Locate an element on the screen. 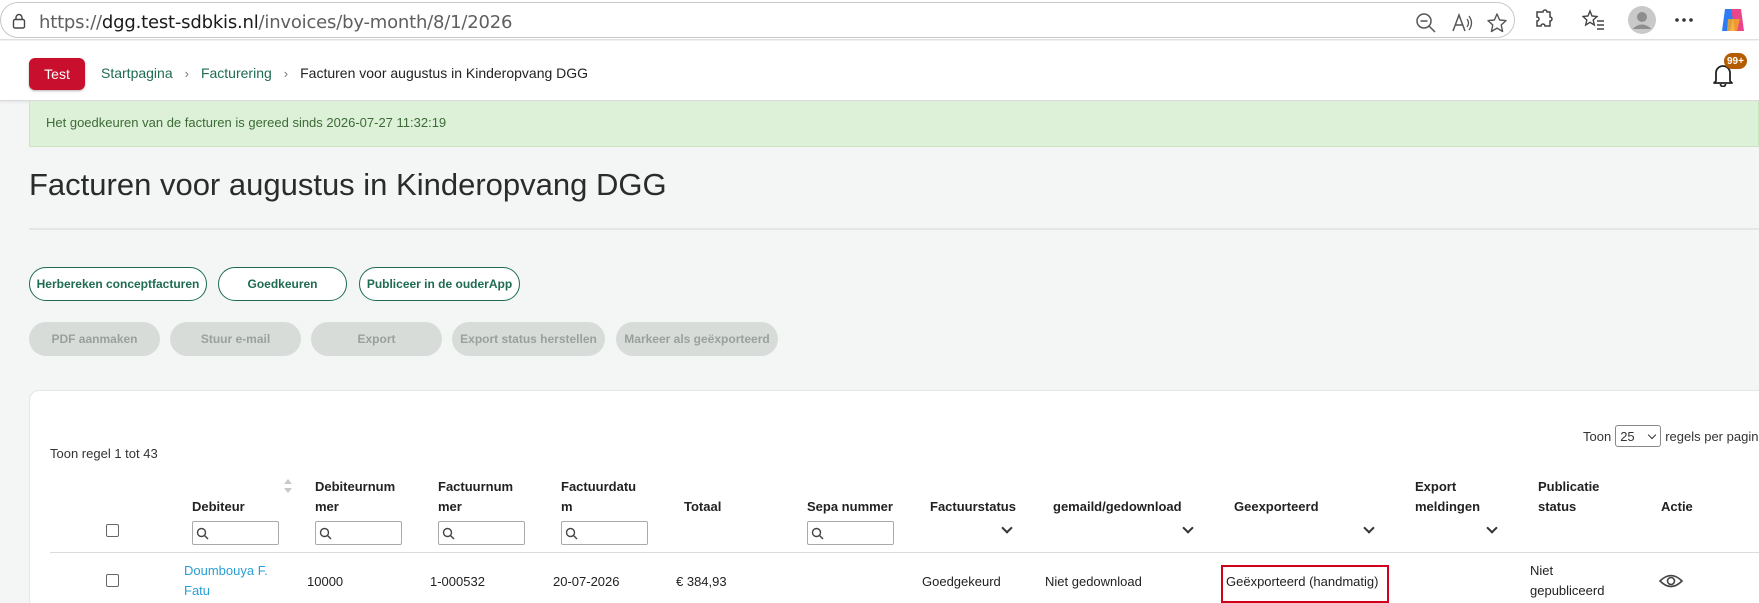 Image resolution: width=1759 pixels, height=603 pixels. filter-factuurdatum is located at coordinates (604, 533).